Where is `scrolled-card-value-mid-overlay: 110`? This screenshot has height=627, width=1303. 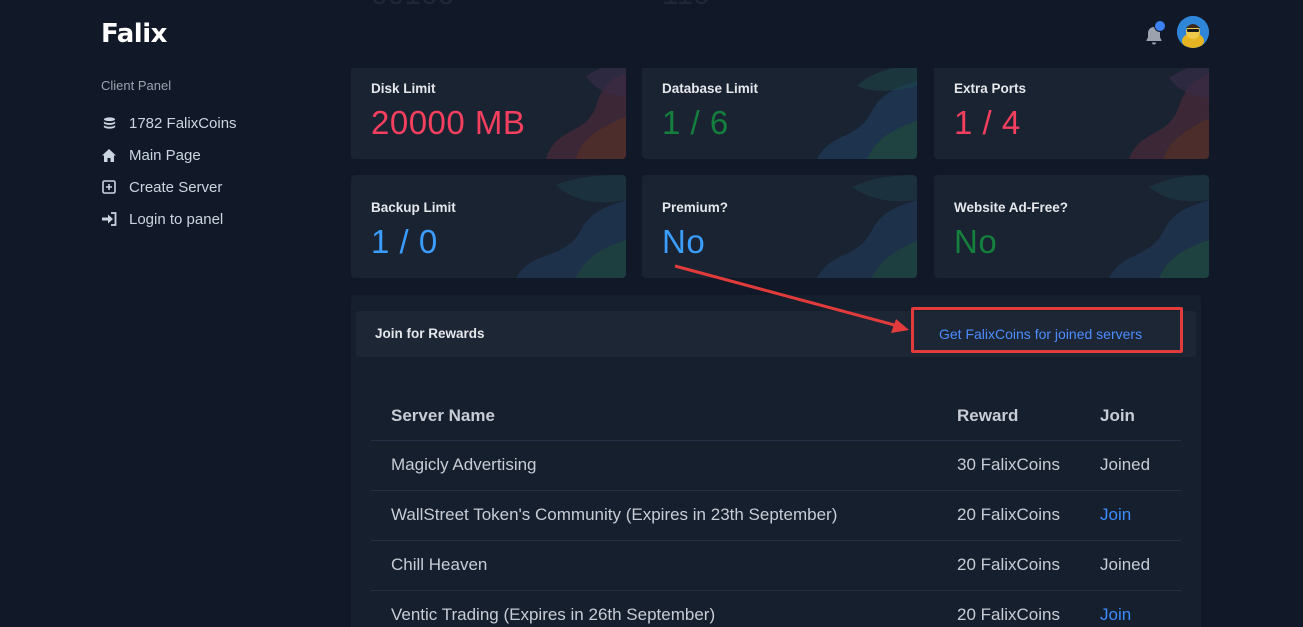 scrolled-card-value-mid-overlay: 110 is located at coordinates (686, 5).